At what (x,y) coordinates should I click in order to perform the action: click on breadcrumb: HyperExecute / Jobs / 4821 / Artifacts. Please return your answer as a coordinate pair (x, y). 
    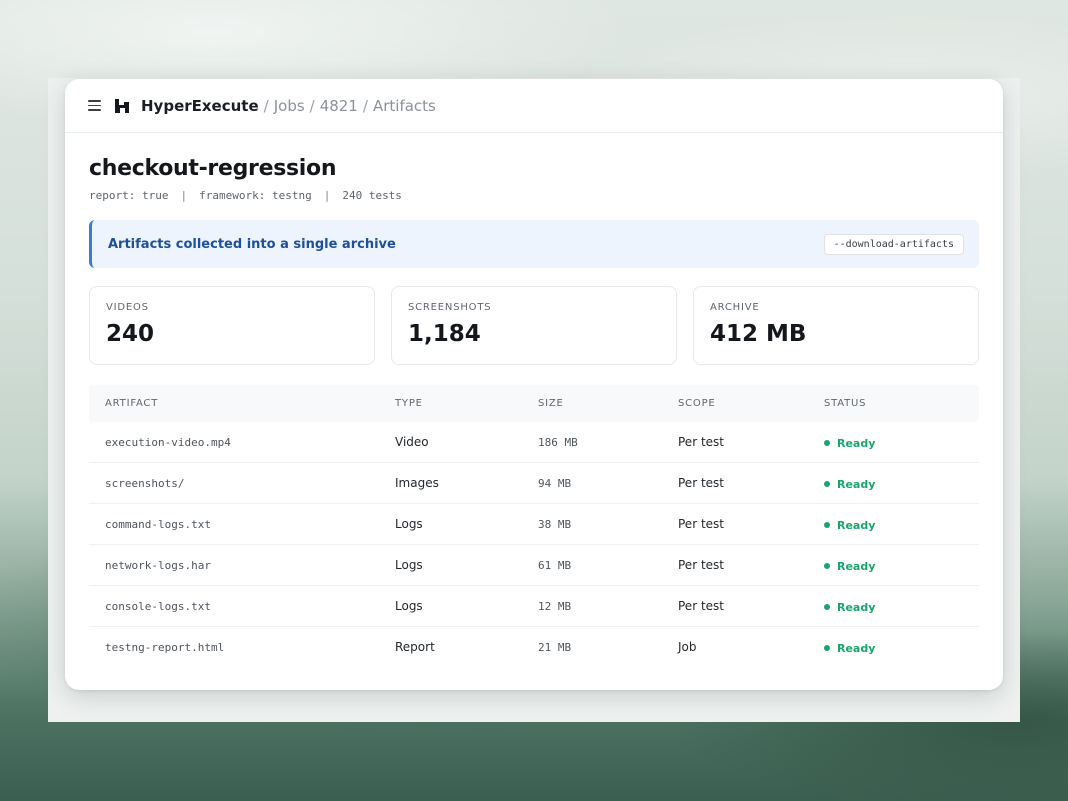
    Looking at the image, I should click on (288, 105).